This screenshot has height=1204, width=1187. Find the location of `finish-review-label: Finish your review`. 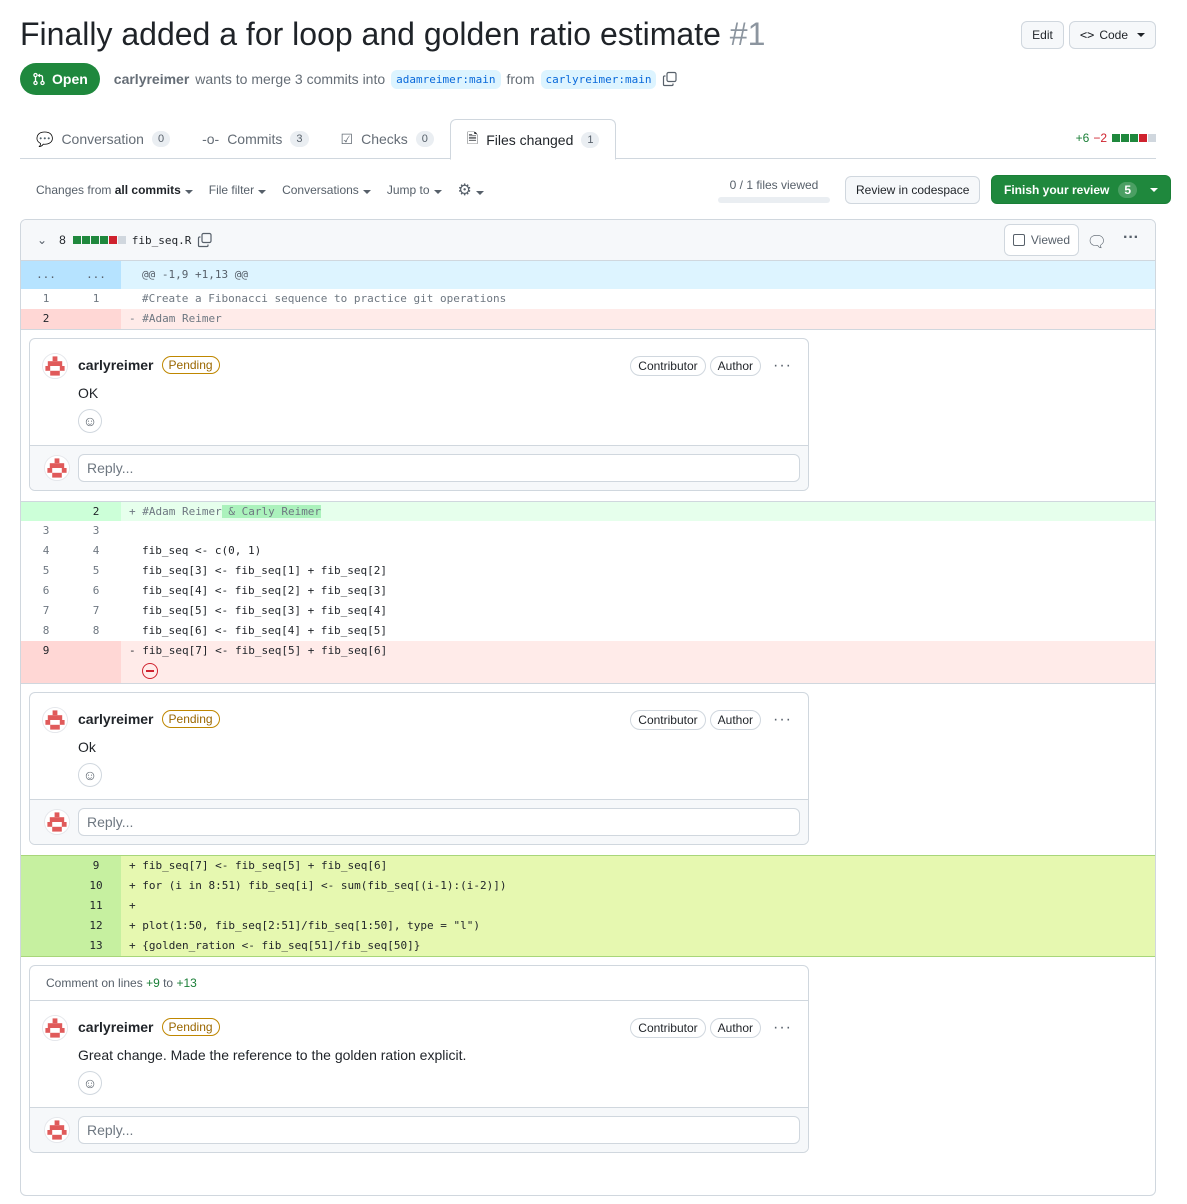

finish-review-label: Finish your review is located at coordinates (1057, 189).